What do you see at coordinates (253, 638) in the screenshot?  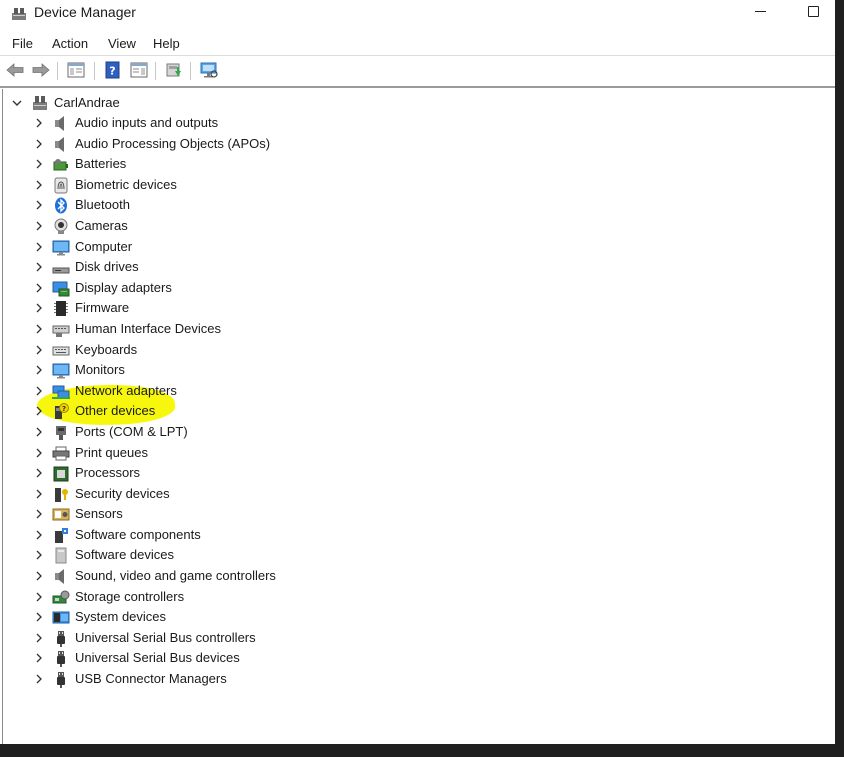 I see `tree-category-universal-serial-bus-controllers: Universal Serial Bus controllers` at bounding box center [253, 638].